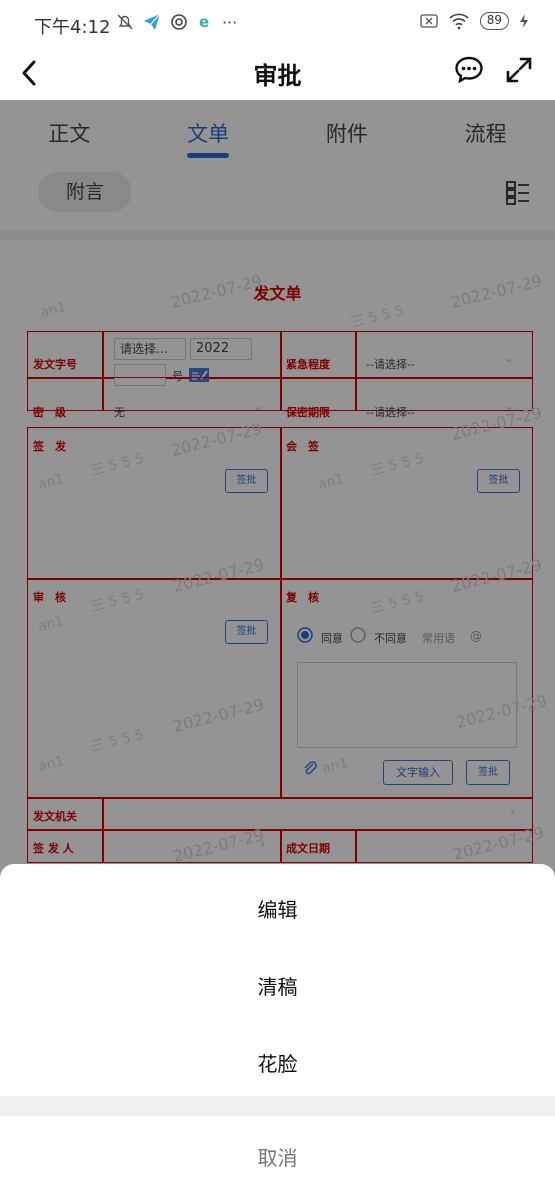  I want to click on wifi-icon, so click(459, 21).